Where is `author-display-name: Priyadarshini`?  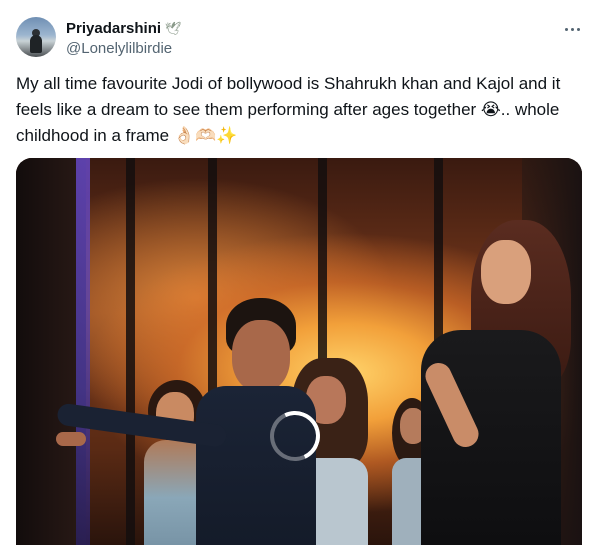 author-display-name: Priyadarshini is located at coordinates (113, 29).